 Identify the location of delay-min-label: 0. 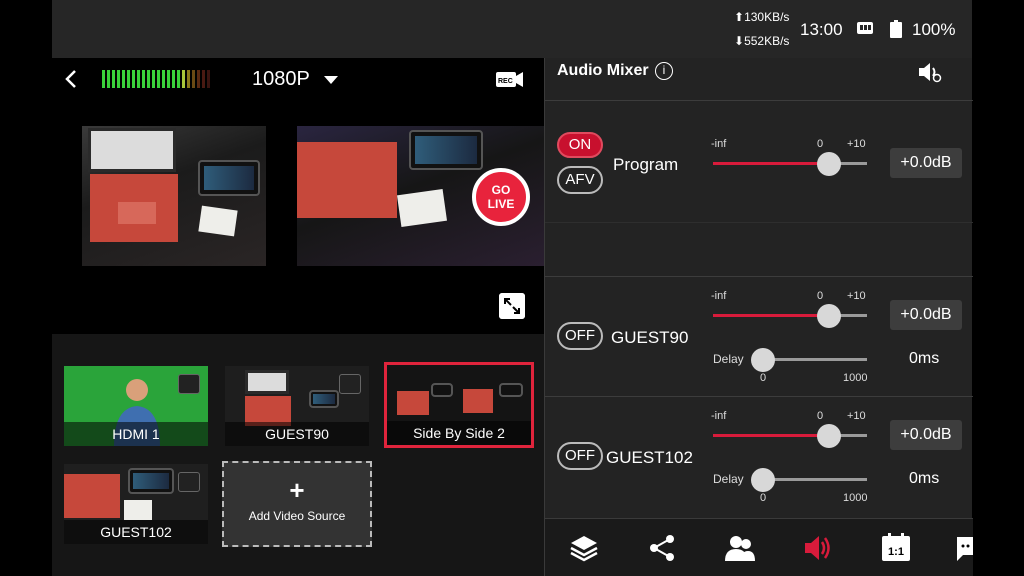
(763, 498).